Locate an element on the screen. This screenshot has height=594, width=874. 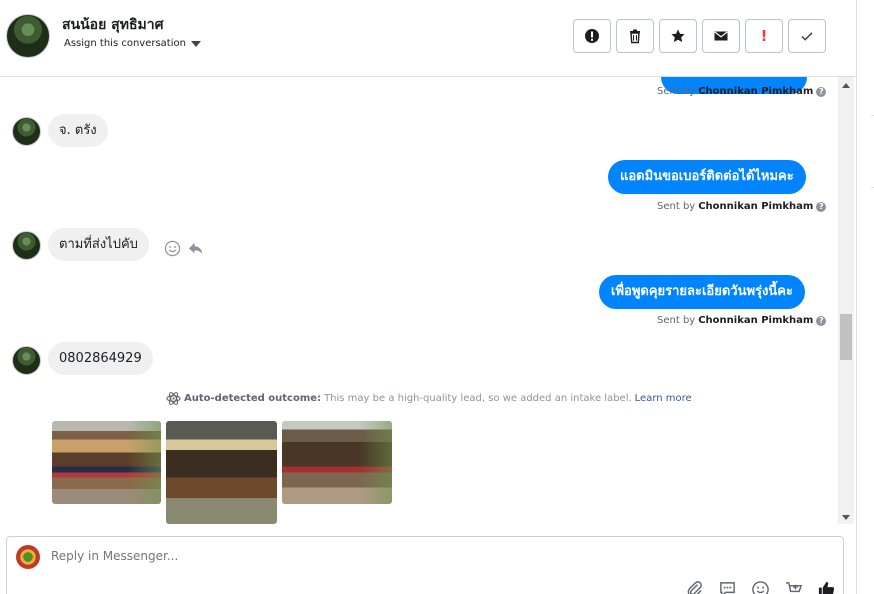
learn-more-link: Learn more is located at coordinates (663, 398).